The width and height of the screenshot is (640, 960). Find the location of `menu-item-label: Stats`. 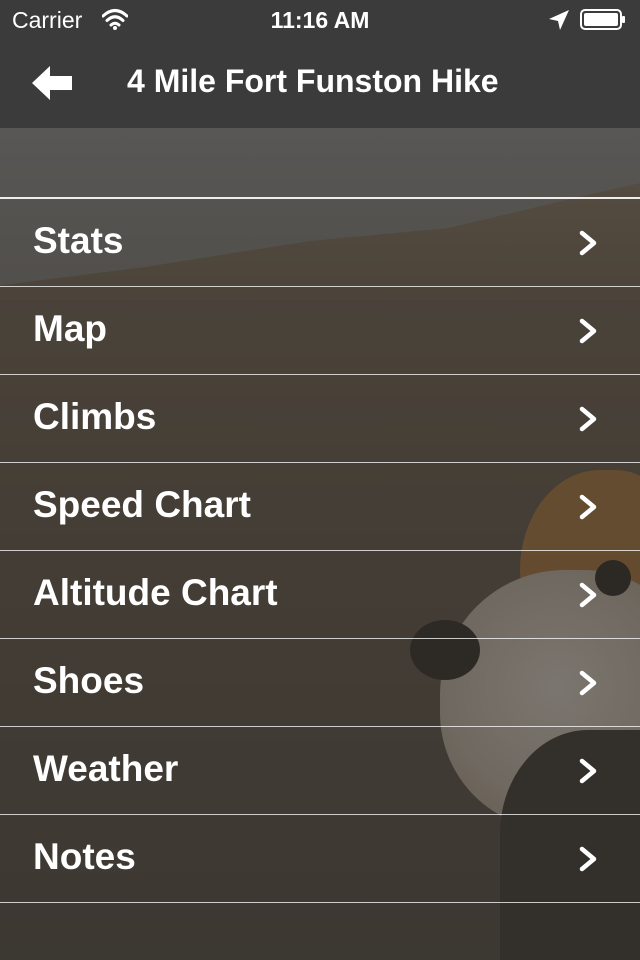

menu-item-label: Stats is located at coordinates (78, 240).